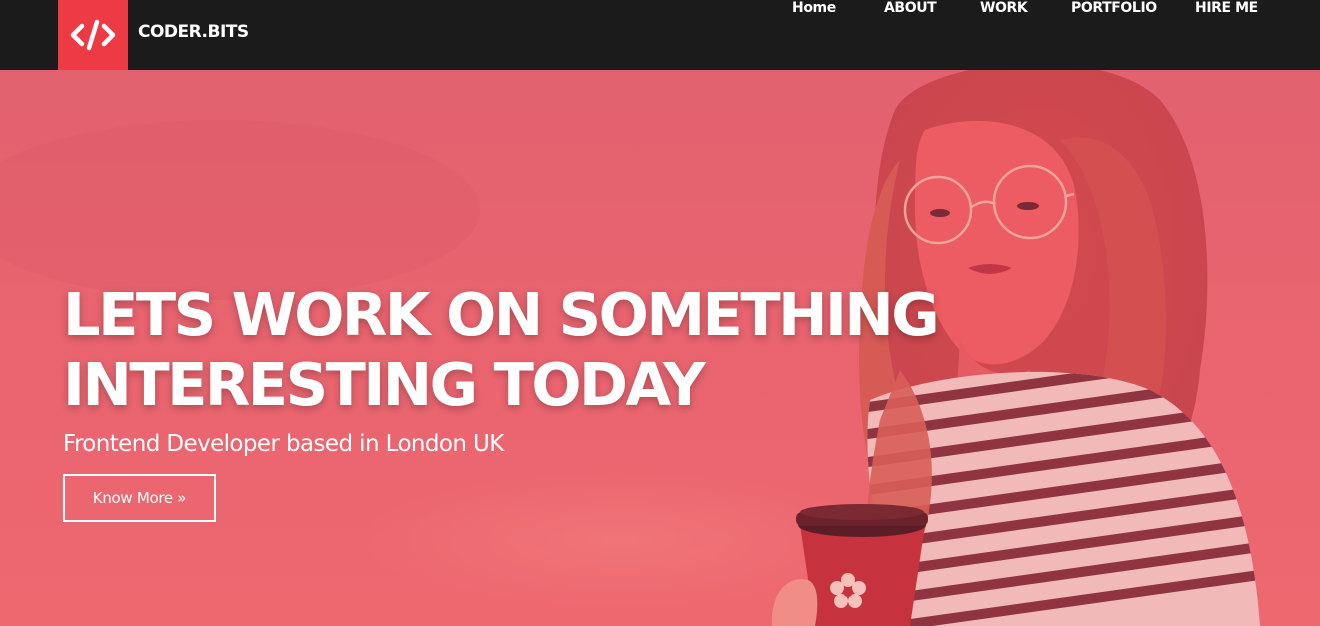 The image size is (1320, 626). I want to click on headline-line-1: LETS WORK ON SOMETHING, so click(501, 314).